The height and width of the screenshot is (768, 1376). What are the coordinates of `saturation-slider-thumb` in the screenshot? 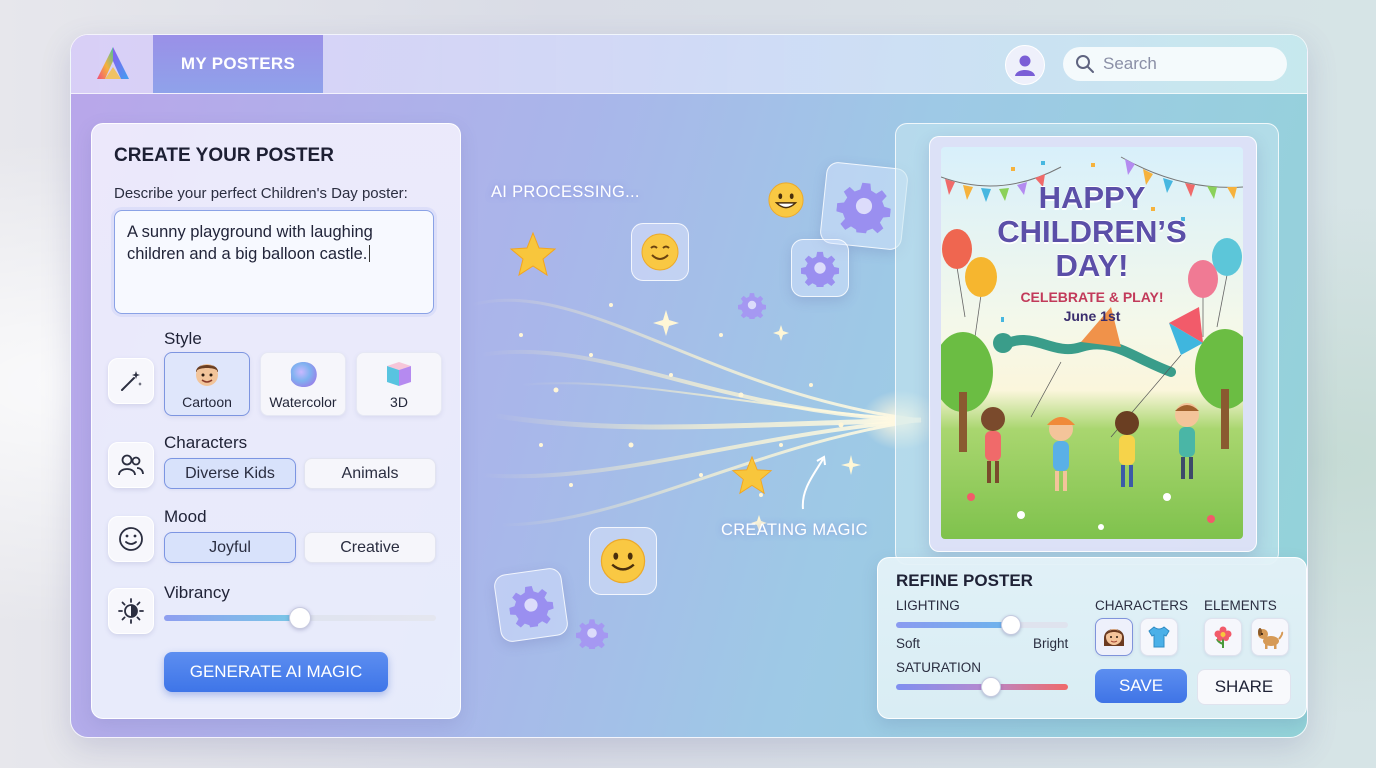 It's located at (990, 687).